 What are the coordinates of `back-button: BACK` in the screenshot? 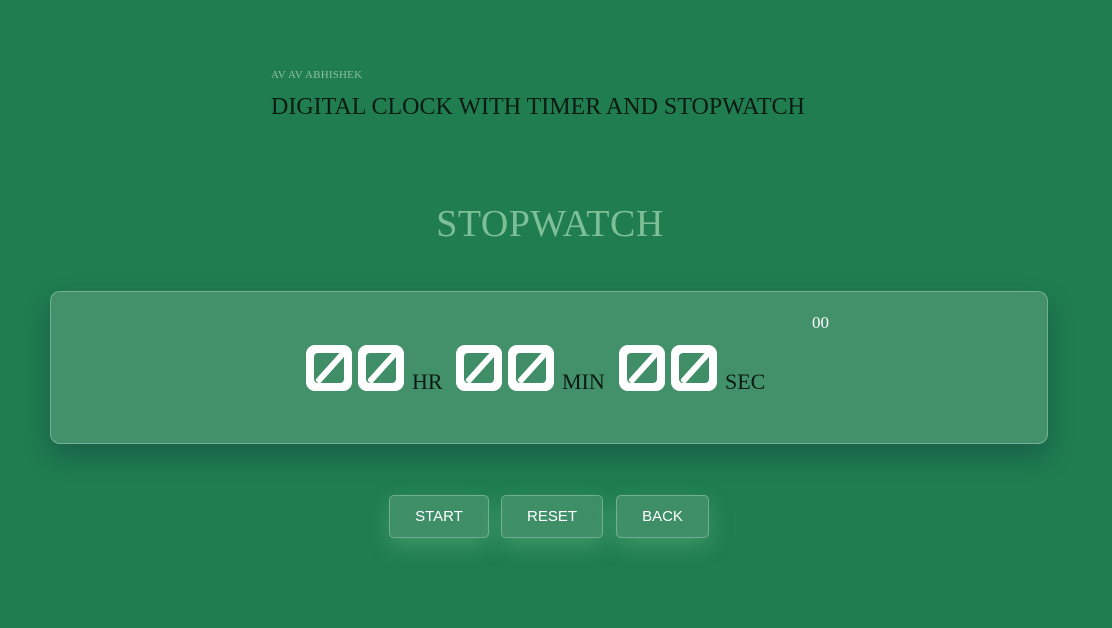 It's located at (662, 516).